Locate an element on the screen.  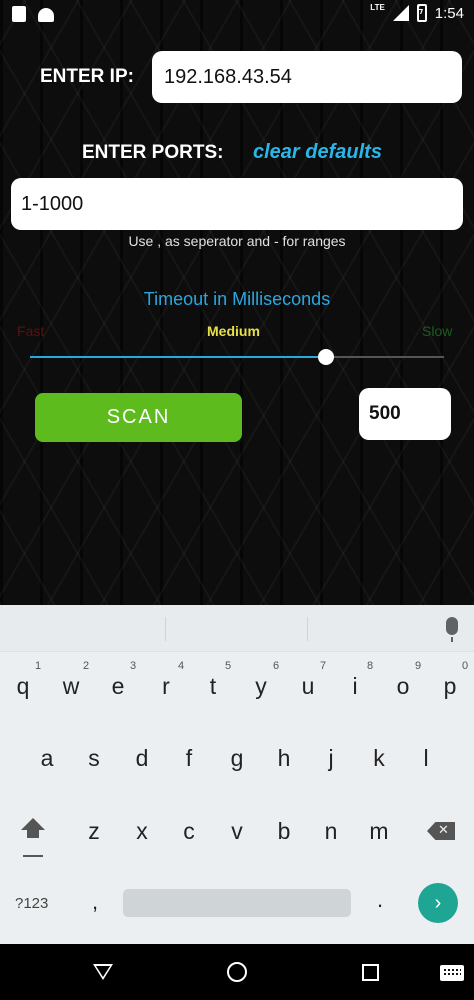
speed-label-fast: Fast is located at coordinates (31, 331).